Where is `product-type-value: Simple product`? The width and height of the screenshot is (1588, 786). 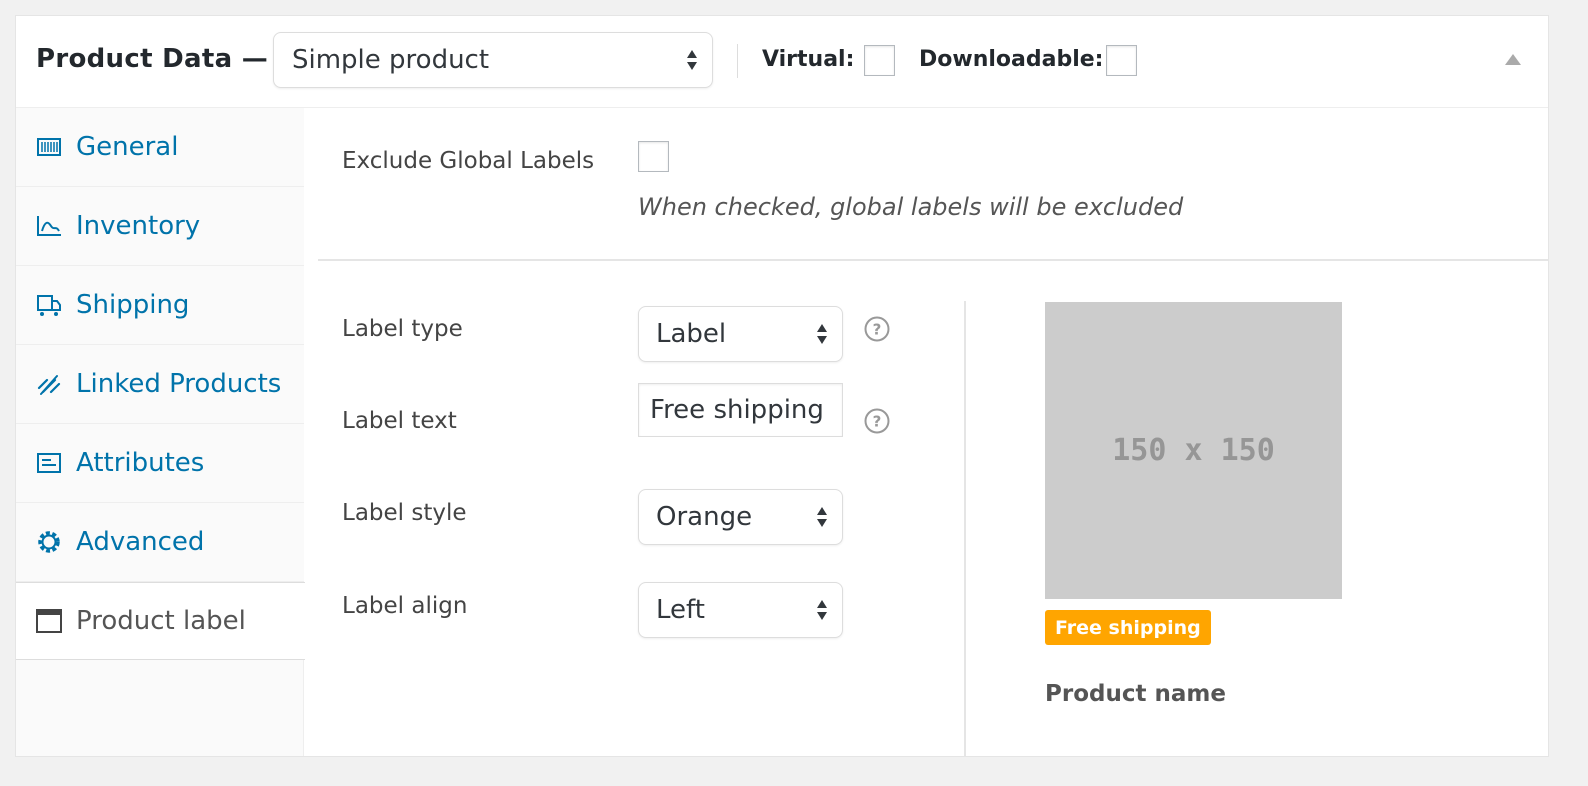
product-type-value: Simple product is located at coordinates (391, 60).